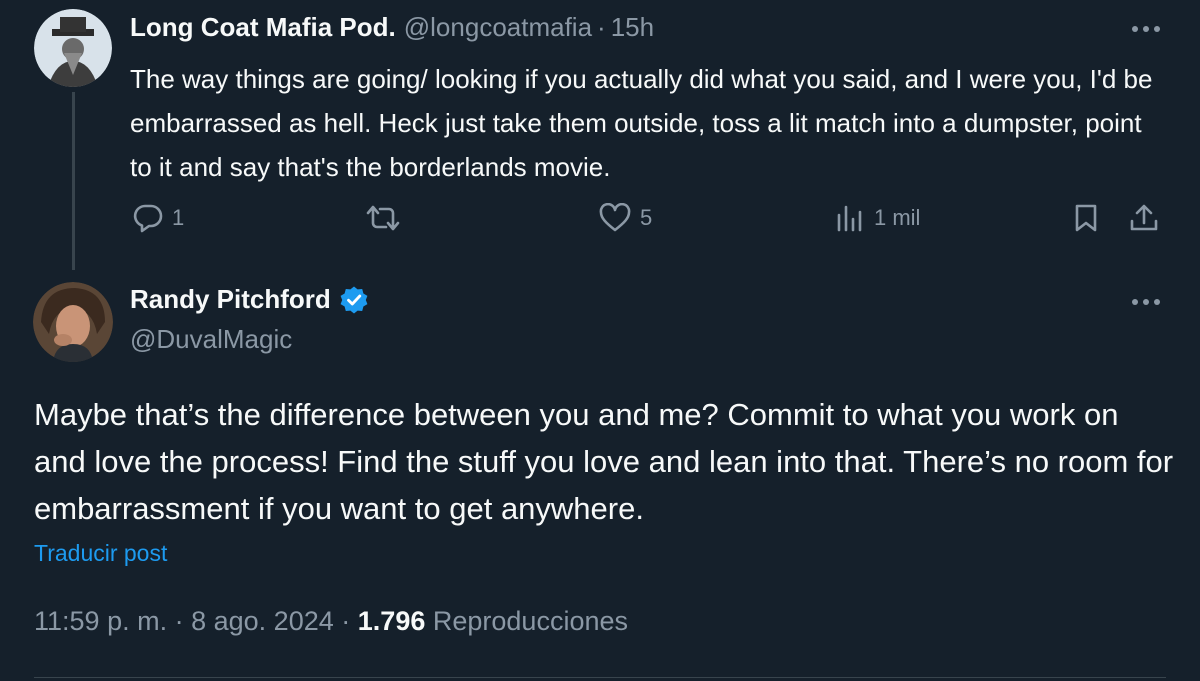 This screenshot has height=681, width=1200. I want to click on views-icon, so click(849, 218).